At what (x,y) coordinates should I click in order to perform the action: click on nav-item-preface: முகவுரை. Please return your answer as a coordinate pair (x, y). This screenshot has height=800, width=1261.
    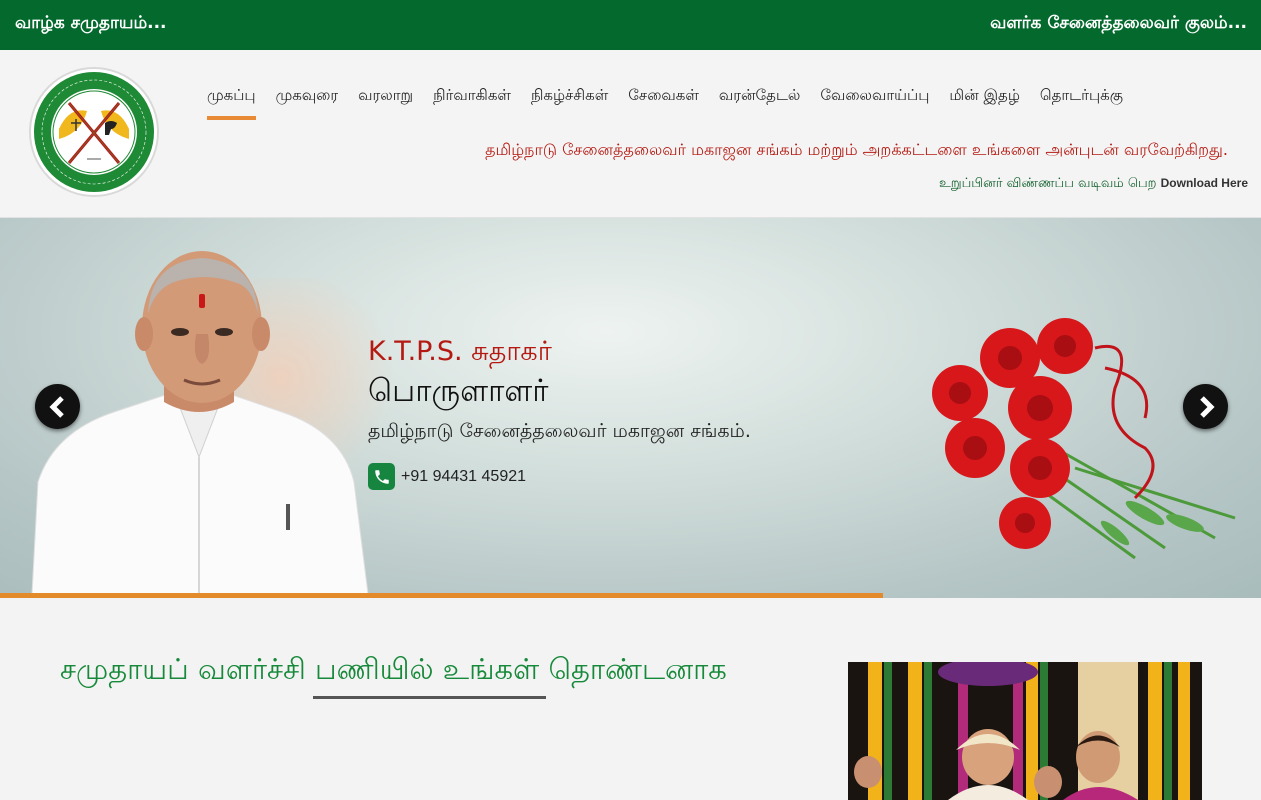
    Looking at the image, I should click on (307, 103).